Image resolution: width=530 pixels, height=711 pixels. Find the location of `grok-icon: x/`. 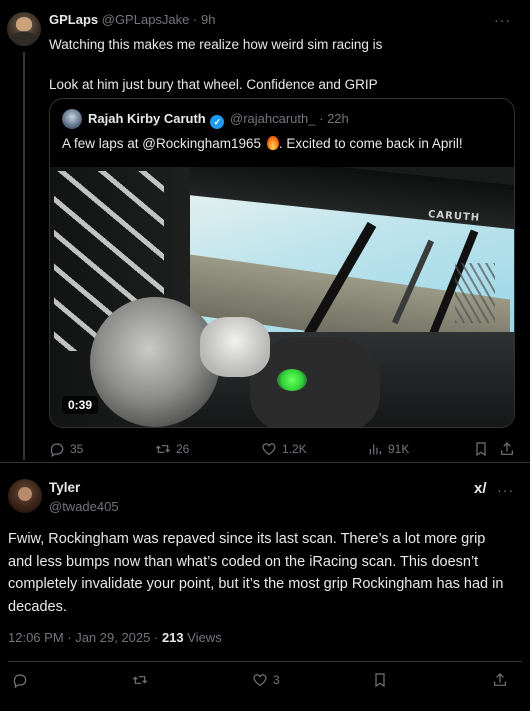

grok-icon: x/ is located at coordinates (480, 488).